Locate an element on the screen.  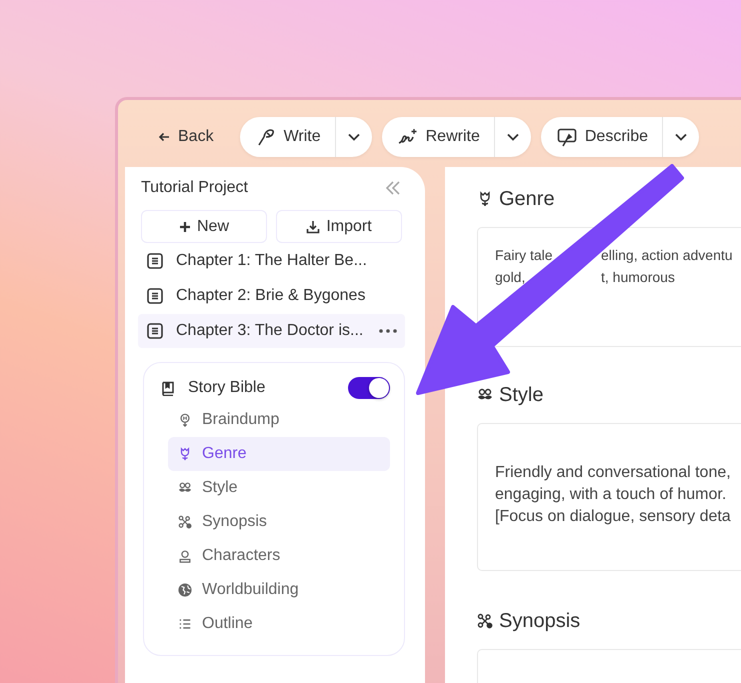
text-line: [Focus on dialogue, sensory deta is located at coordinates (613, 517).